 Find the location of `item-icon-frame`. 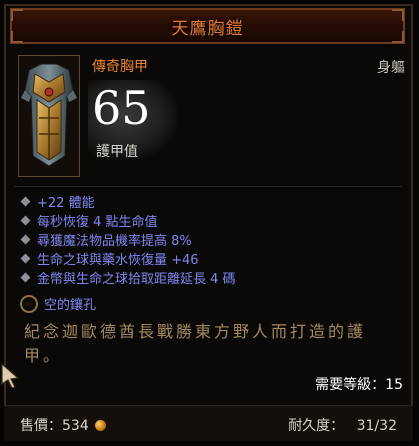

item-icon-frame is located at coordinates (49, 116).